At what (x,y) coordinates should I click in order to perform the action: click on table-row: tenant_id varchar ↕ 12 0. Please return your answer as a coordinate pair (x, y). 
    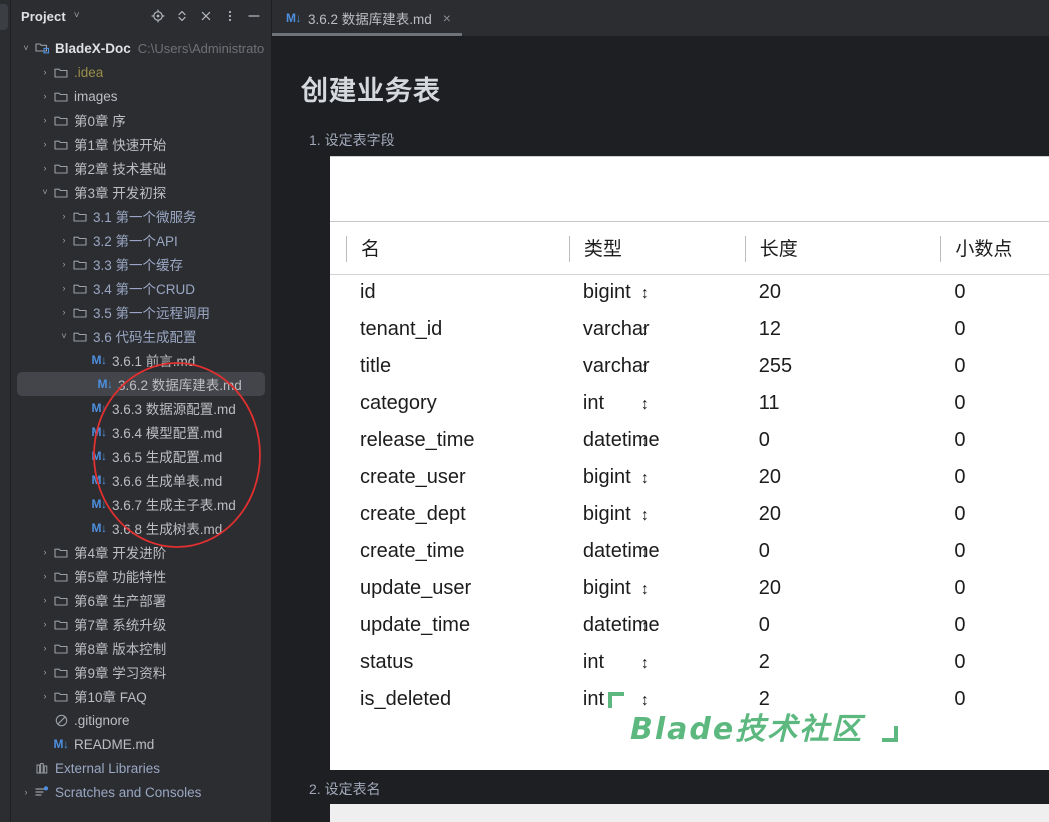
    Looking at the image, I should click on (689, 329).